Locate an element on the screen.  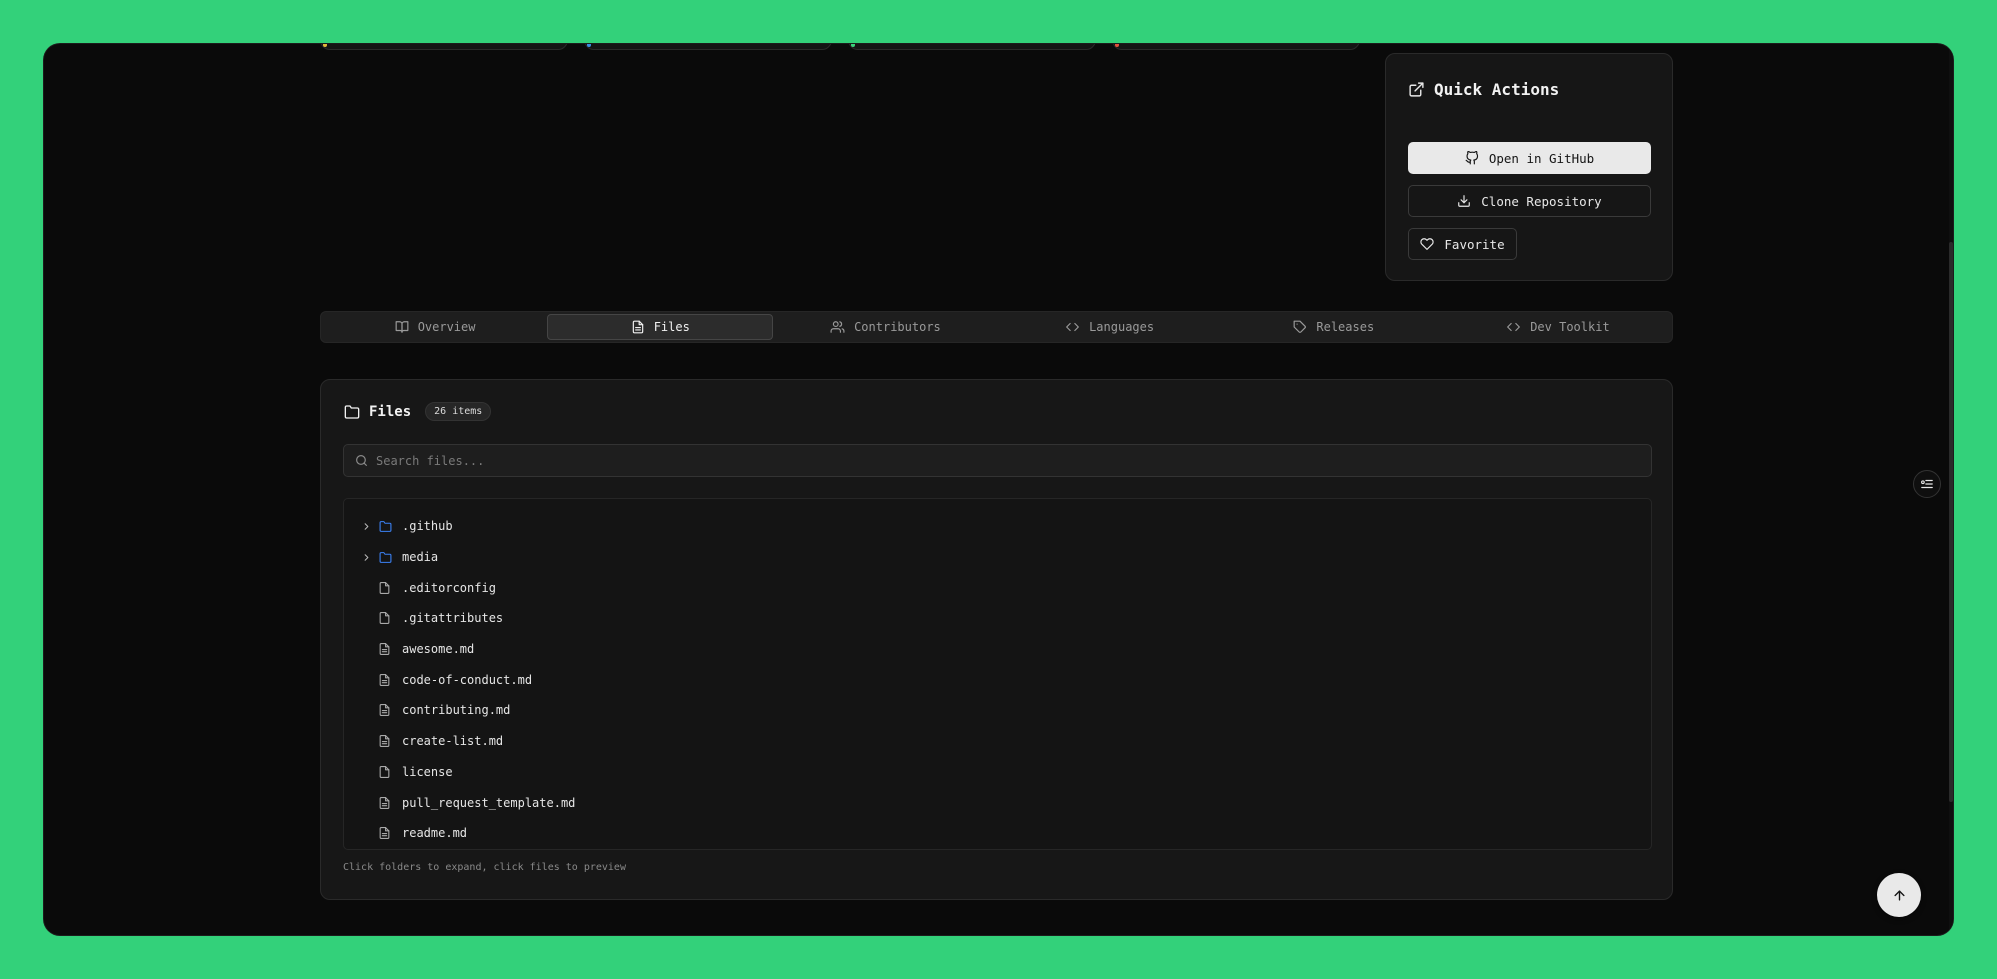
tab-label: Overview is located at coordinates (446, 327).